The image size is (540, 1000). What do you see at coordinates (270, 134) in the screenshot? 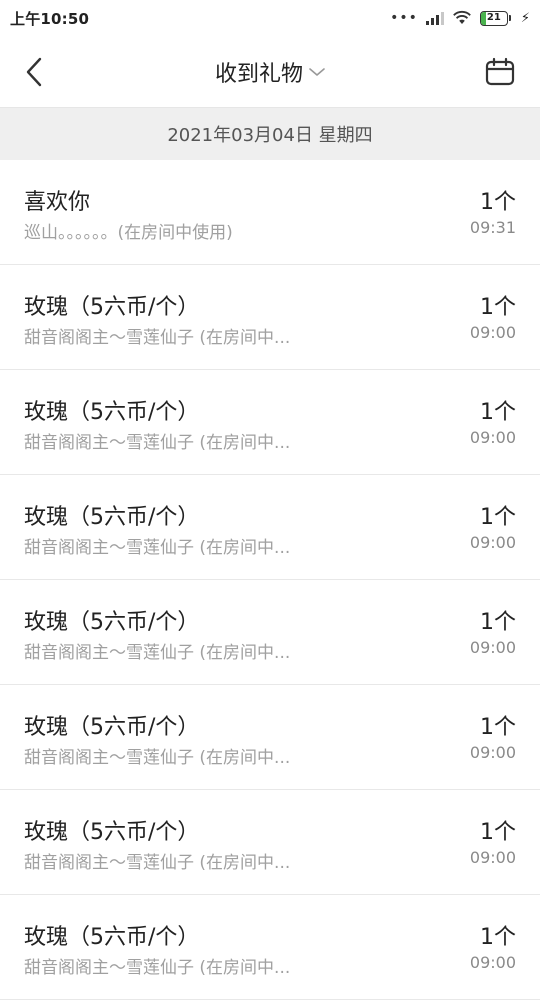
I see `date-section-header: 2021年03月04日 星期四` at bounding box center [270, 134].